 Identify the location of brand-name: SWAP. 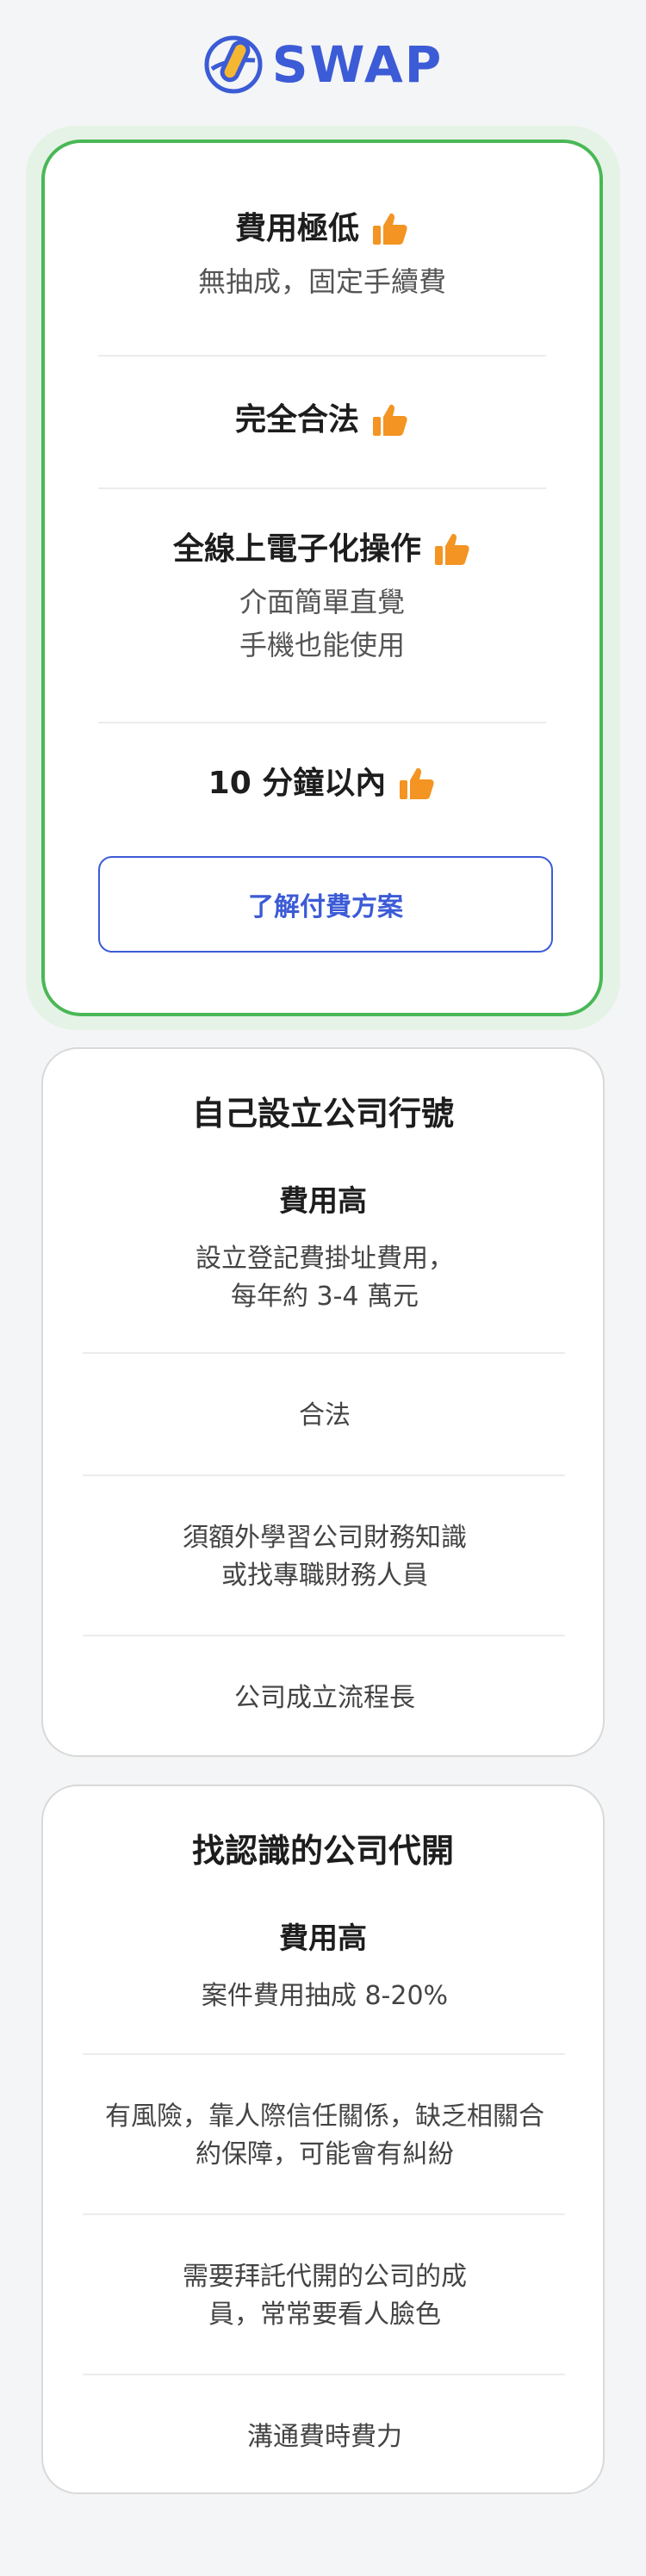
(357, 64).